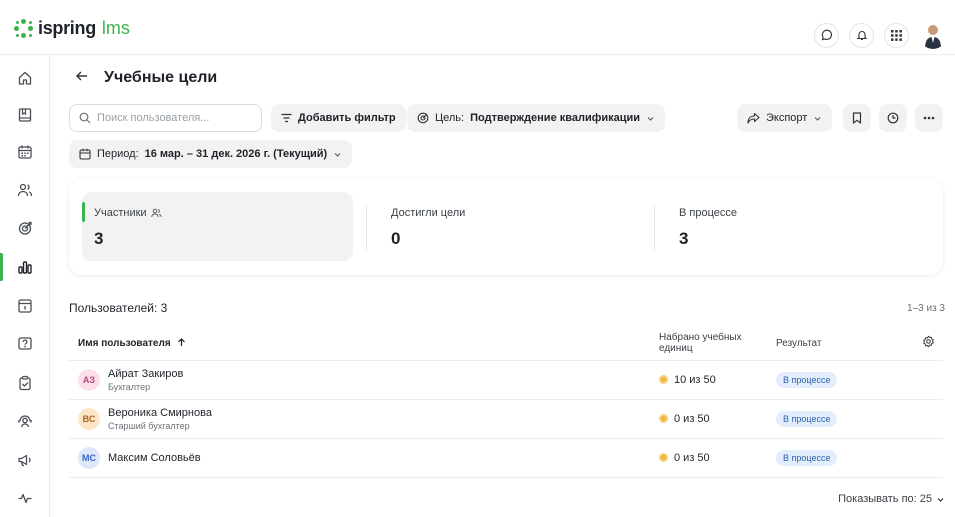 The width and height of the screenshot is (955, 517). Describe the element at coordinates (25, 228) in the screenshot. I see `sidebar-item-goals` at that location.